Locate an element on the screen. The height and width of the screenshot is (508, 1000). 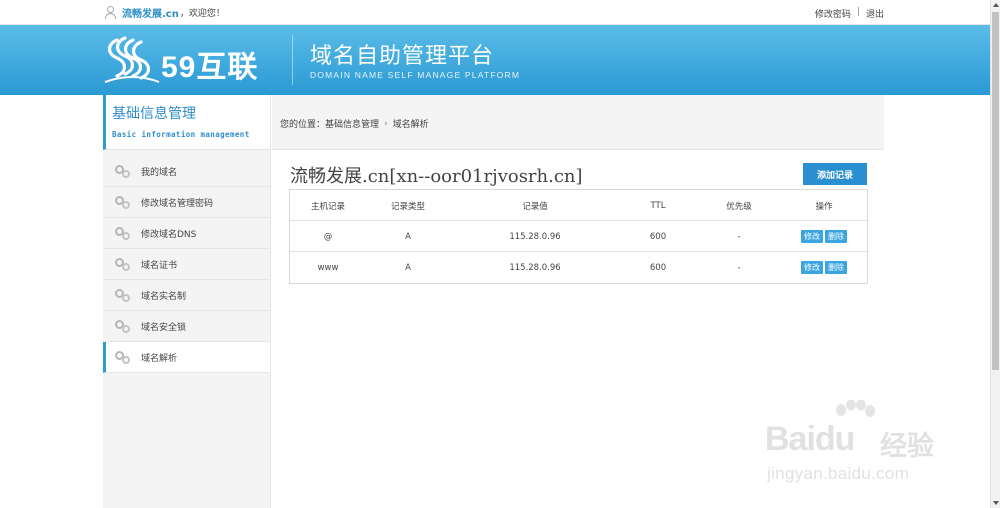
sidebar-item-real-name: 域名实名制 is located at coordinates (186, 295).